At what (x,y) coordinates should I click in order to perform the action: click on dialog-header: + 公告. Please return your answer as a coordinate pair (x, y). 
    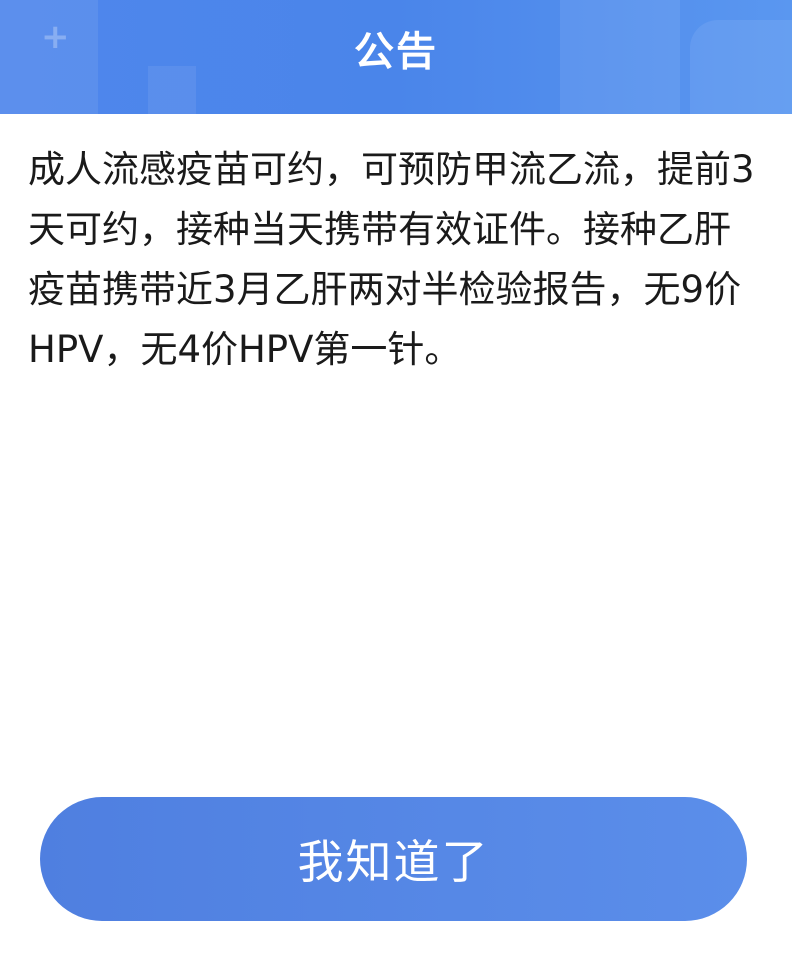
    Looking at the image, I should click on (396, 57).